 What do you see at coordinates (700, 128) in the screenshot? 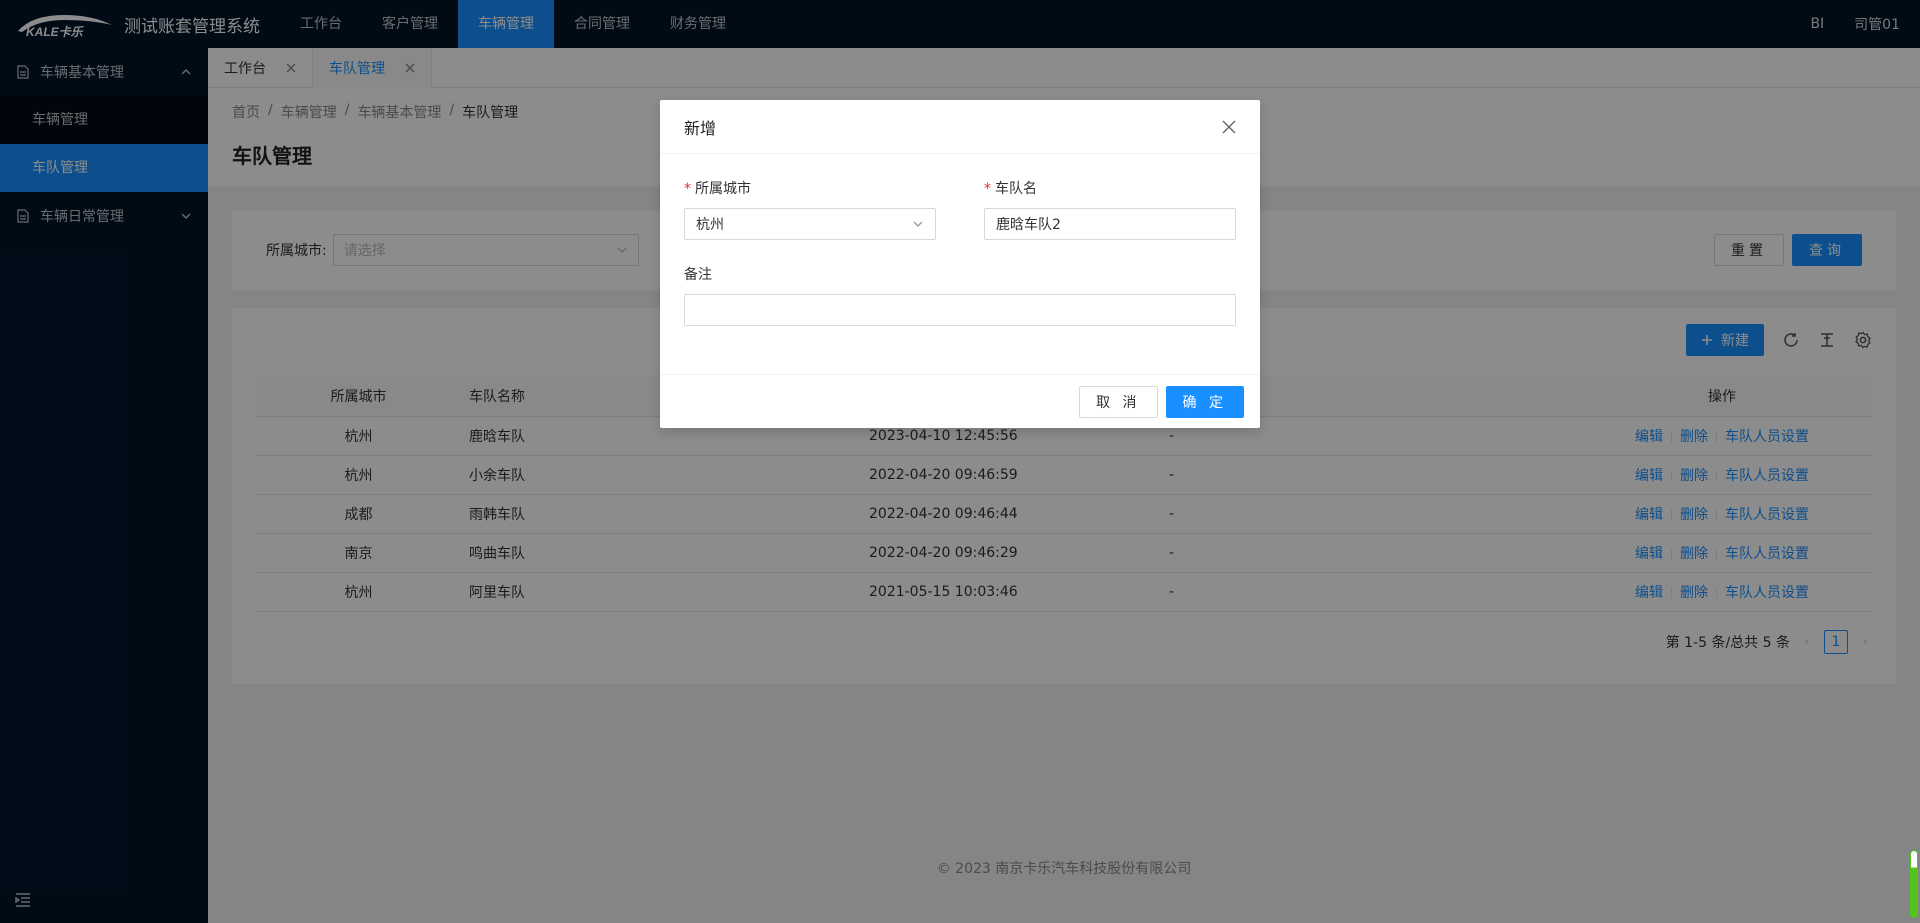
I see `modal-title: 新增` at bounding box center [700, 128].